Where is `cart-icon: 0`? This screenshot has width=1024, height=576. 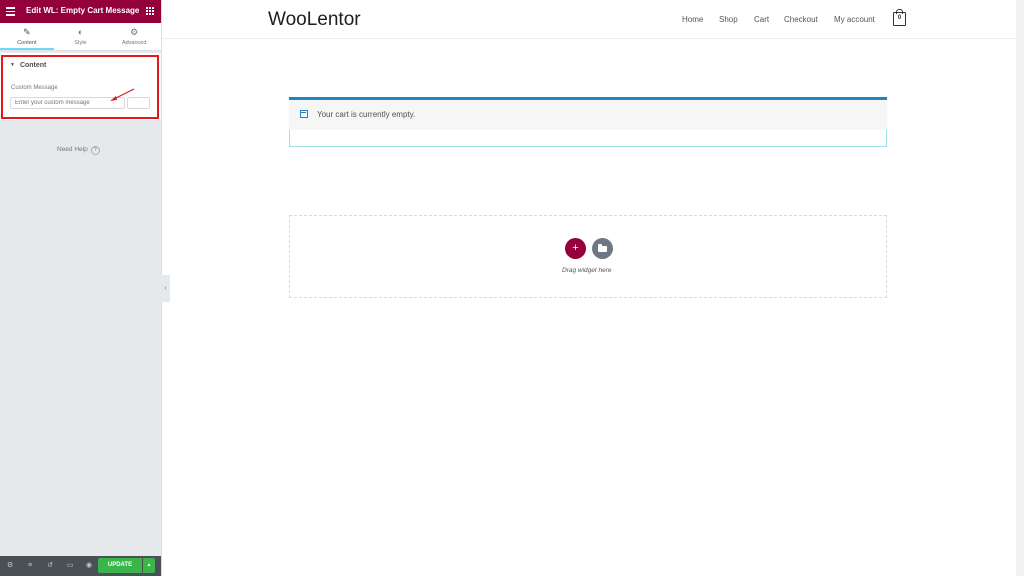 cart-icon: 0 is located at coordinates (899, 19).